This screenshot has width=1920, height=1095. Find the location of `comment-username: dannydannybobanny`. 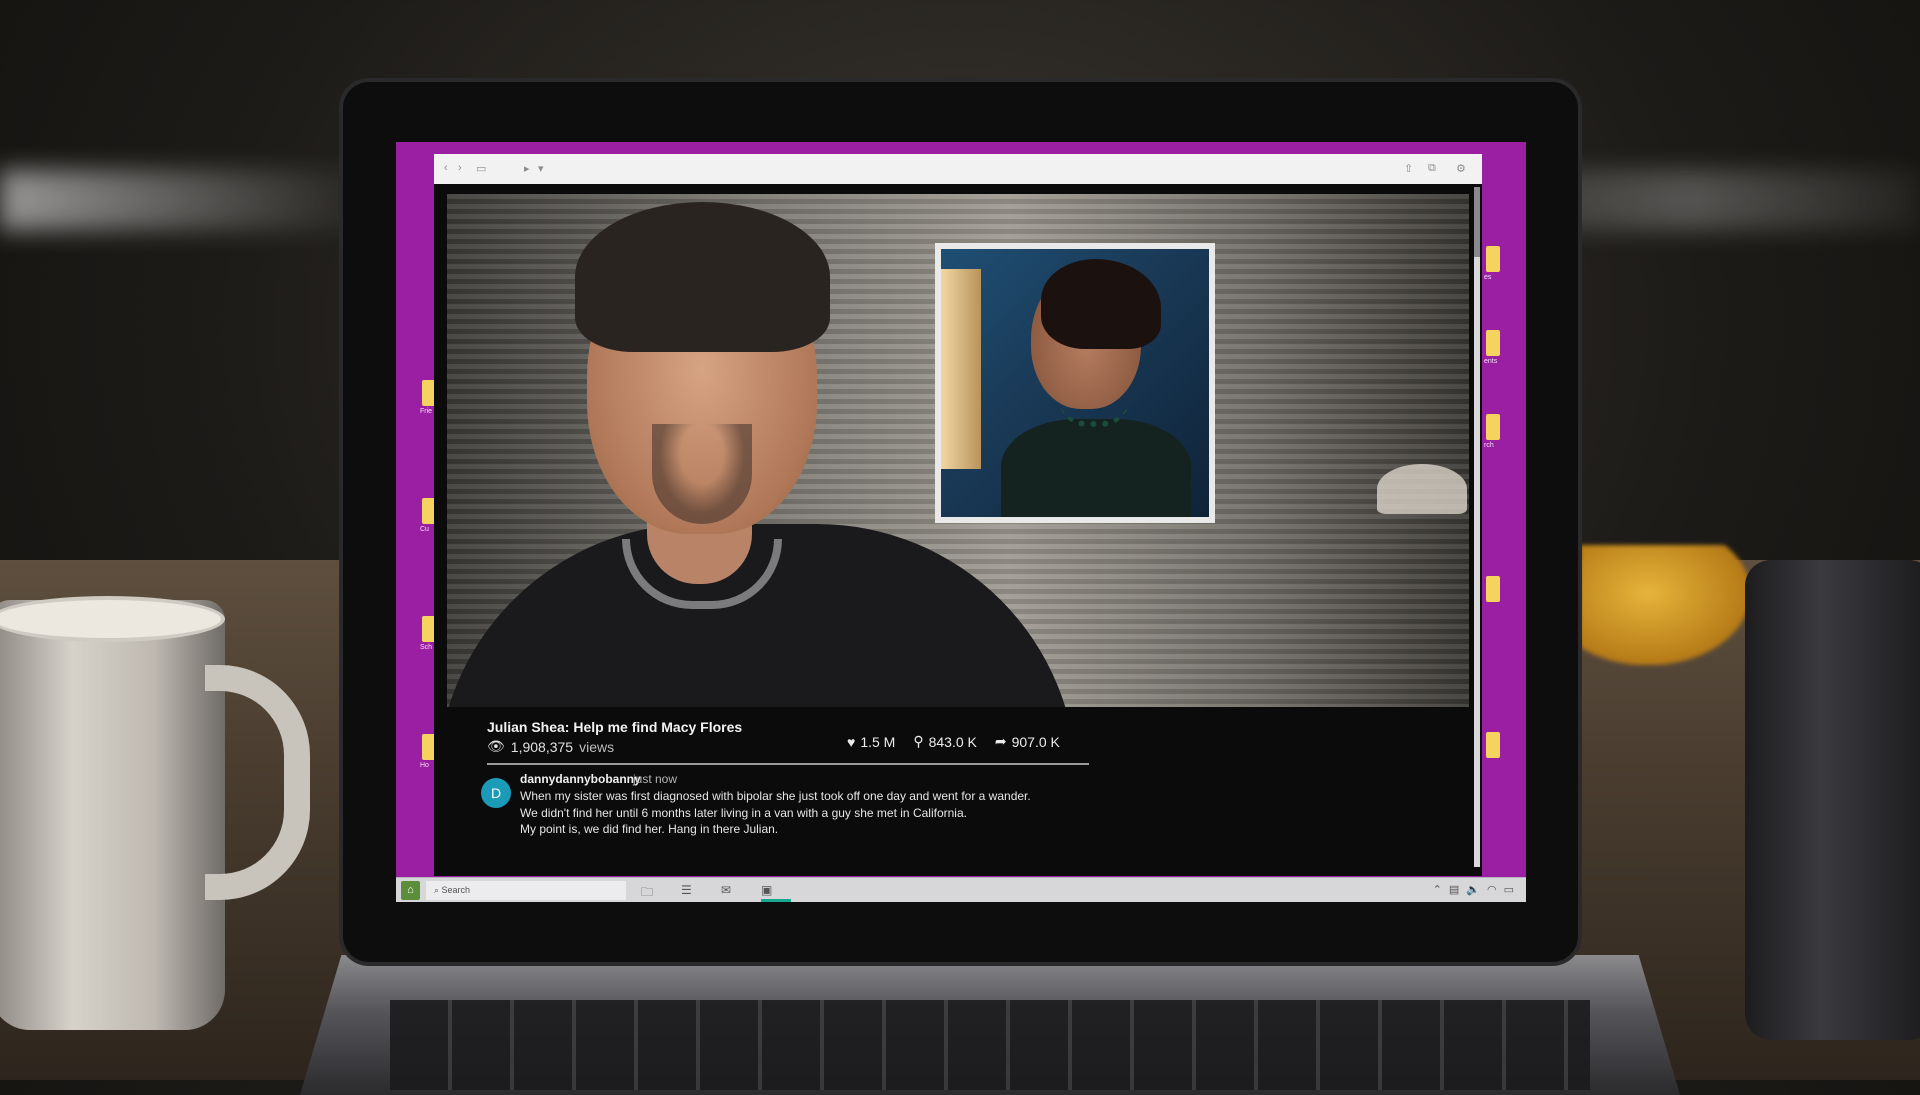

comment-username: dannydannybobanny is located at coordinates (580, 779).